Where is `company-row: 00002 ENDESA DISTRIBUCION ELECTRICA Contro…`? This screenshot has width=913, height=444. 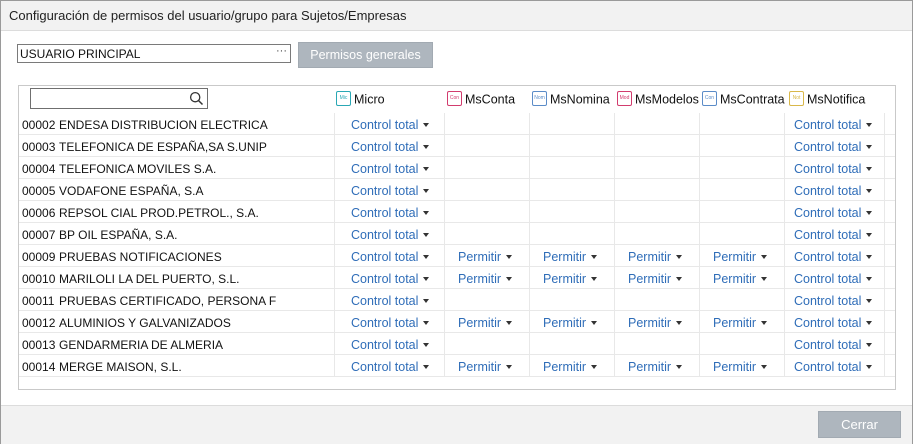 company-row: 00002 ENDESA DISTRIBUCION ELECTRICA Contro… is located at coordinates (457, 124).